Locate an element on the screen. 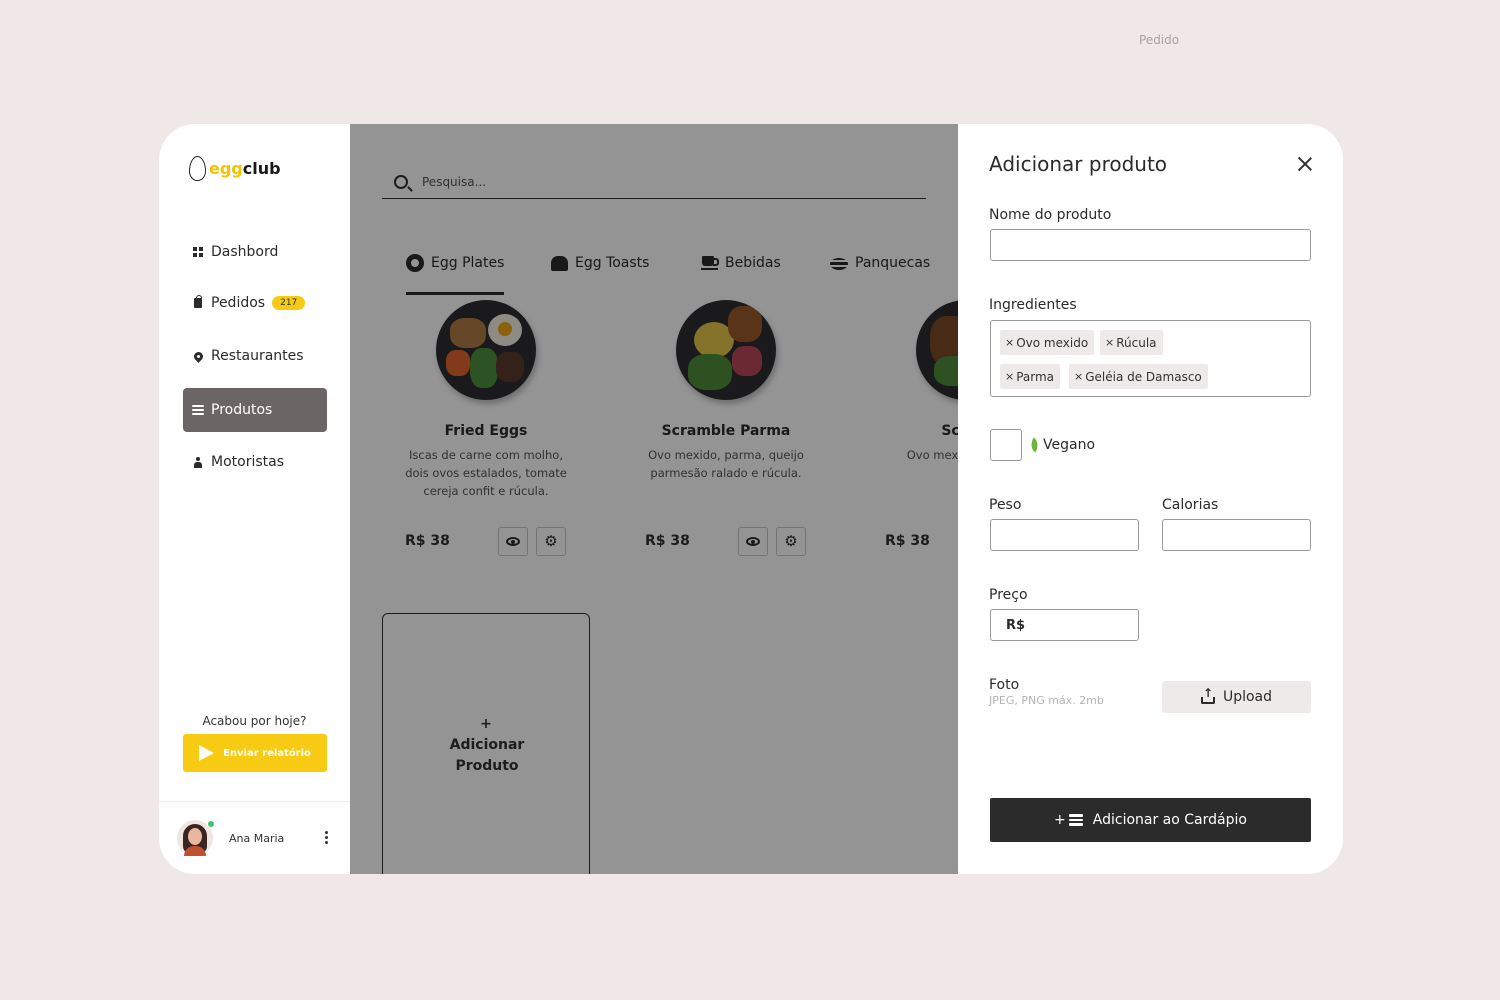  coffee-cup-icon is located at coordinates (710, 263).